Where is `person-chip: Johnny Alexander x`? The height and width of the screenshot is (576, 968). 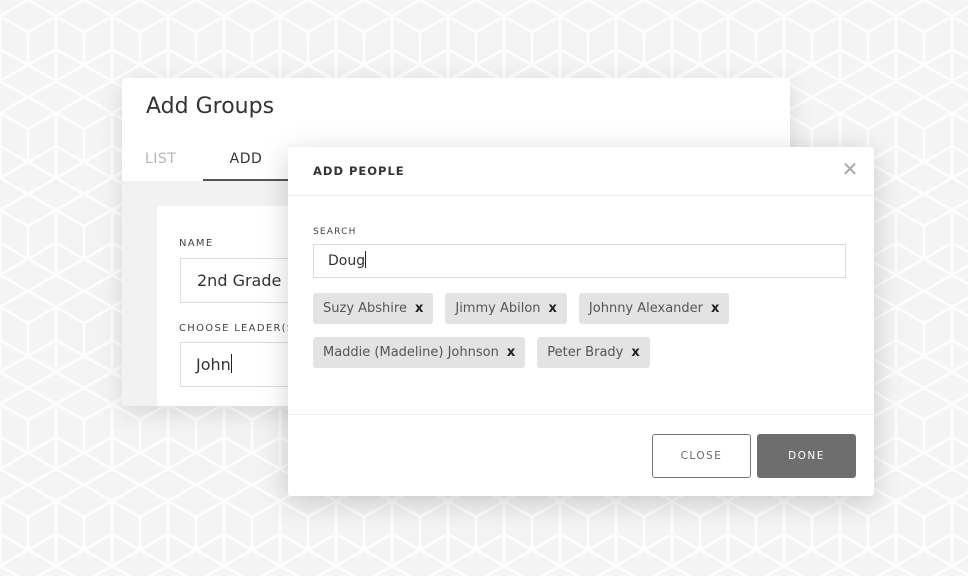 person-chip: Johnny Alexander x is located at coordinates (654, 308).